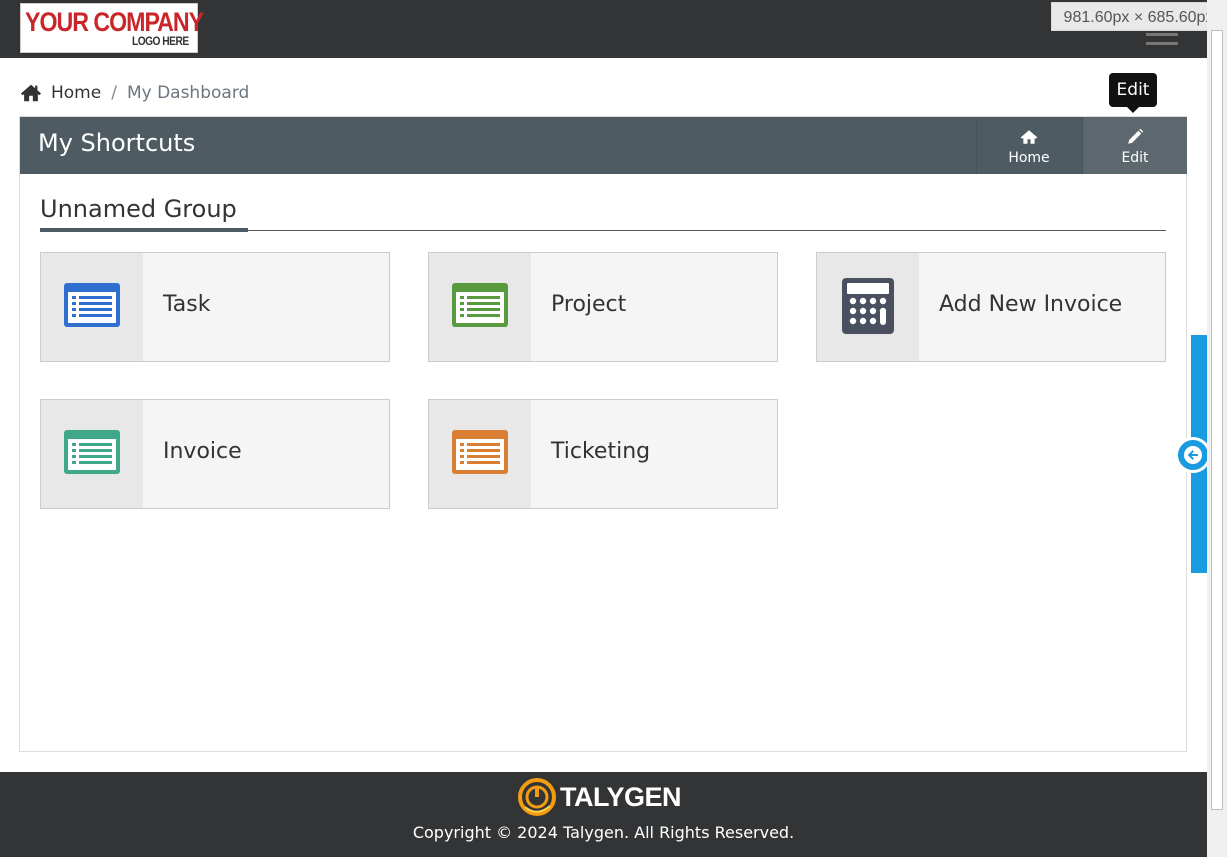 This screenshot has height=857, width=1227. Describe the element at coordinates (144, 230) in the screenshot. I see `group-title-underline` at that location.